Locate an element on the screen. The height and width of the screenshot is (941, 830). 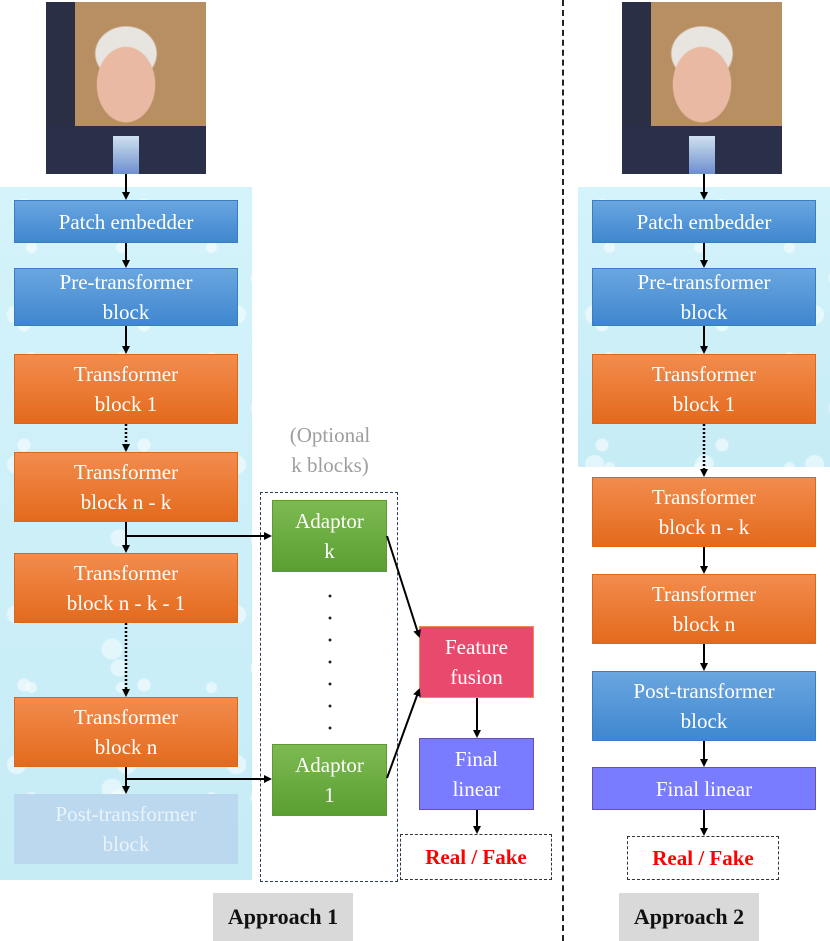
arrow-adaptor-1-to-fusion is located at coordinates (403, 733).